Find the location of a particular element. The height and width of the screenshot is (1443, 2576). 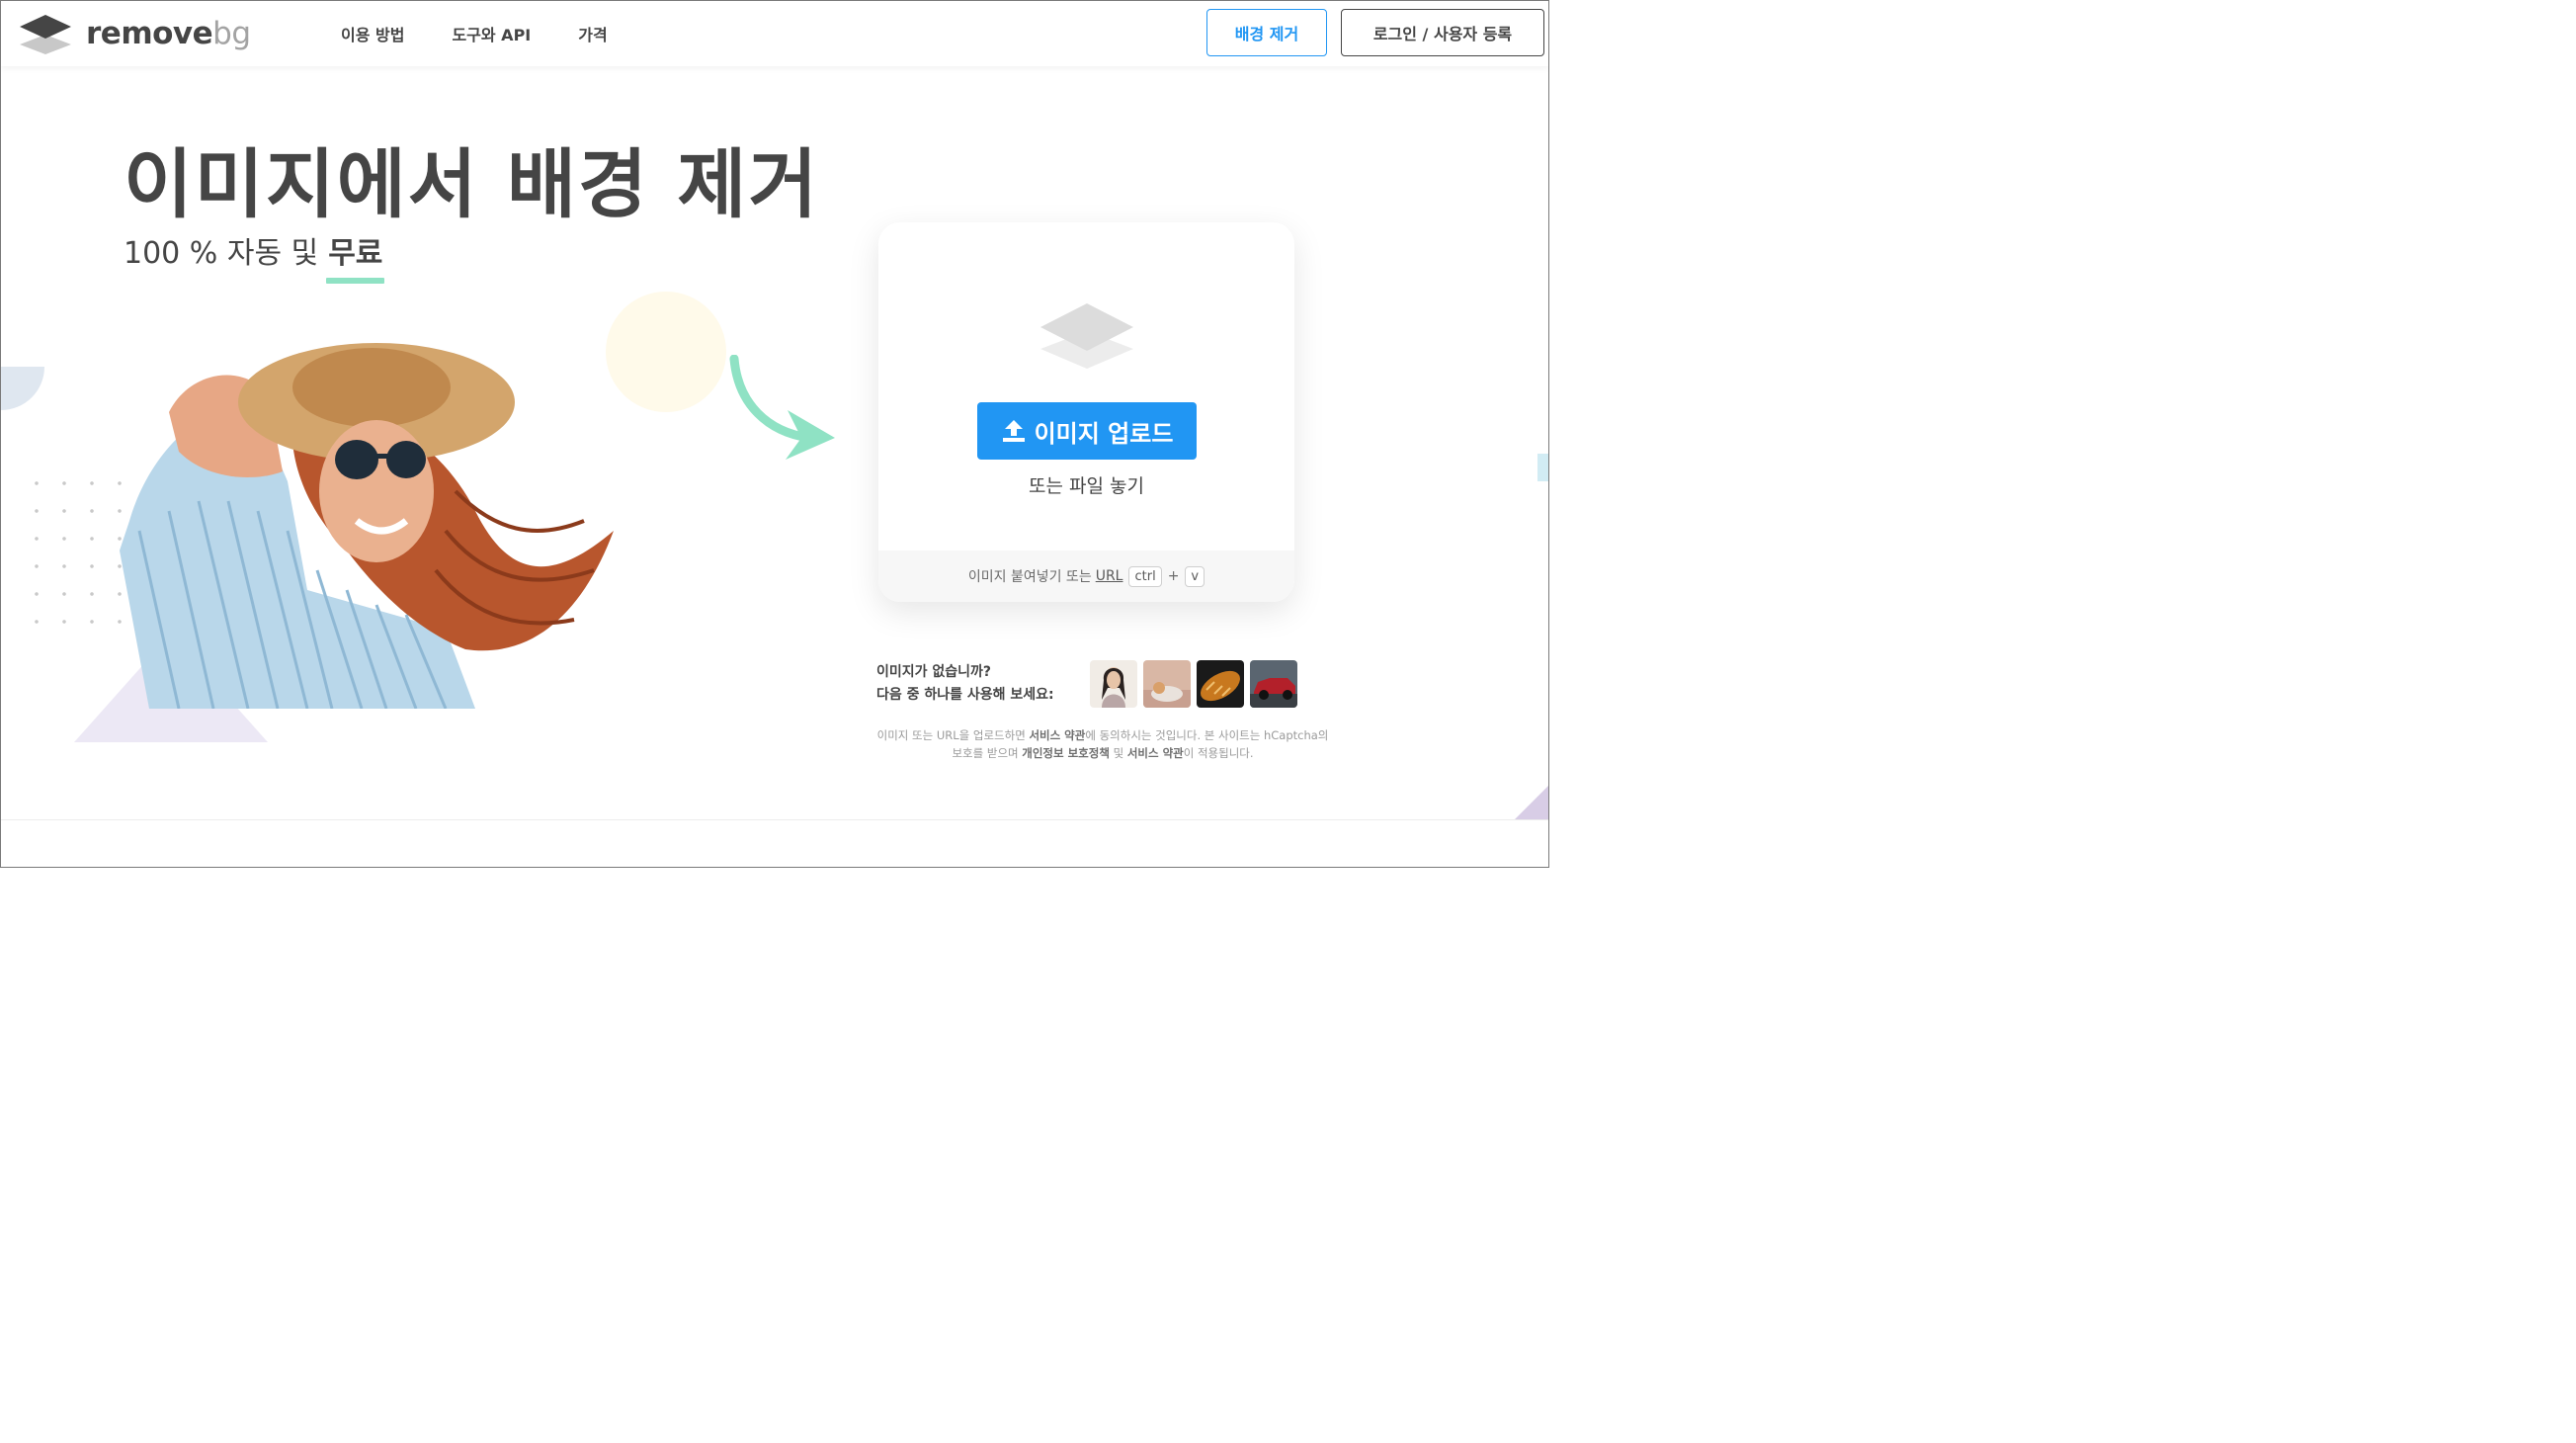

decor-right-tab is located at coordinates (1542, 467).